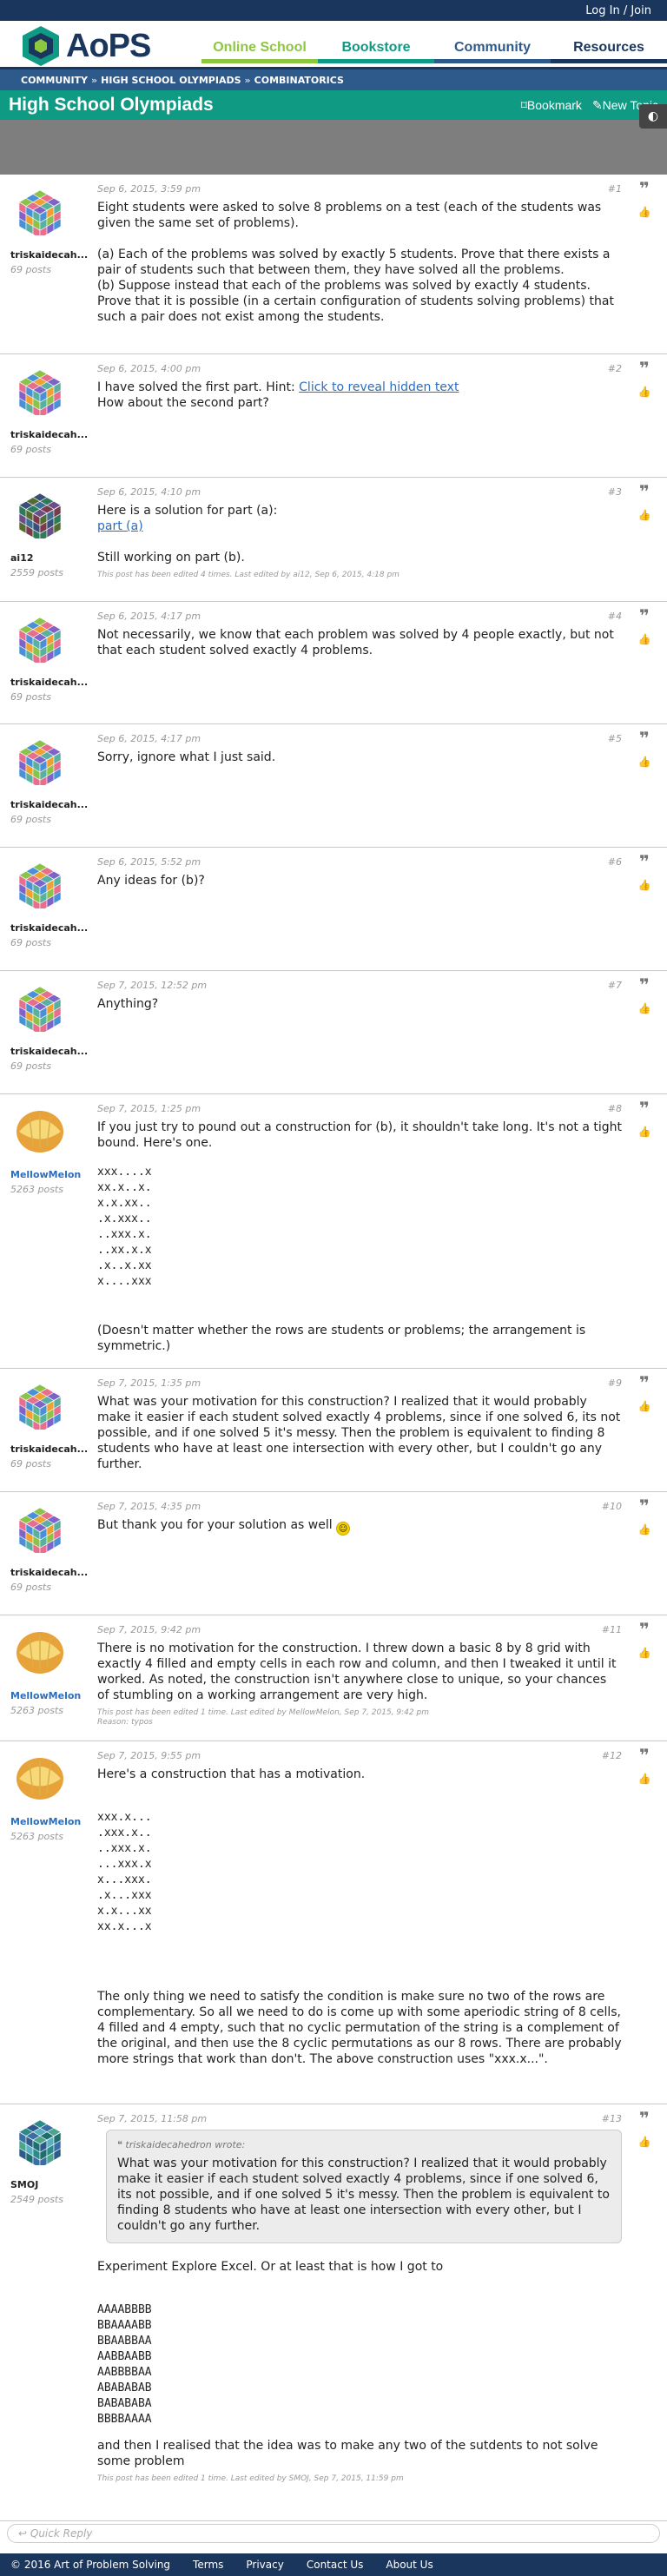 This screenshot has width=667, height=2576. I want to click on post-date: Sep 6, 2015, 4:17 pm, so click(149, 617).